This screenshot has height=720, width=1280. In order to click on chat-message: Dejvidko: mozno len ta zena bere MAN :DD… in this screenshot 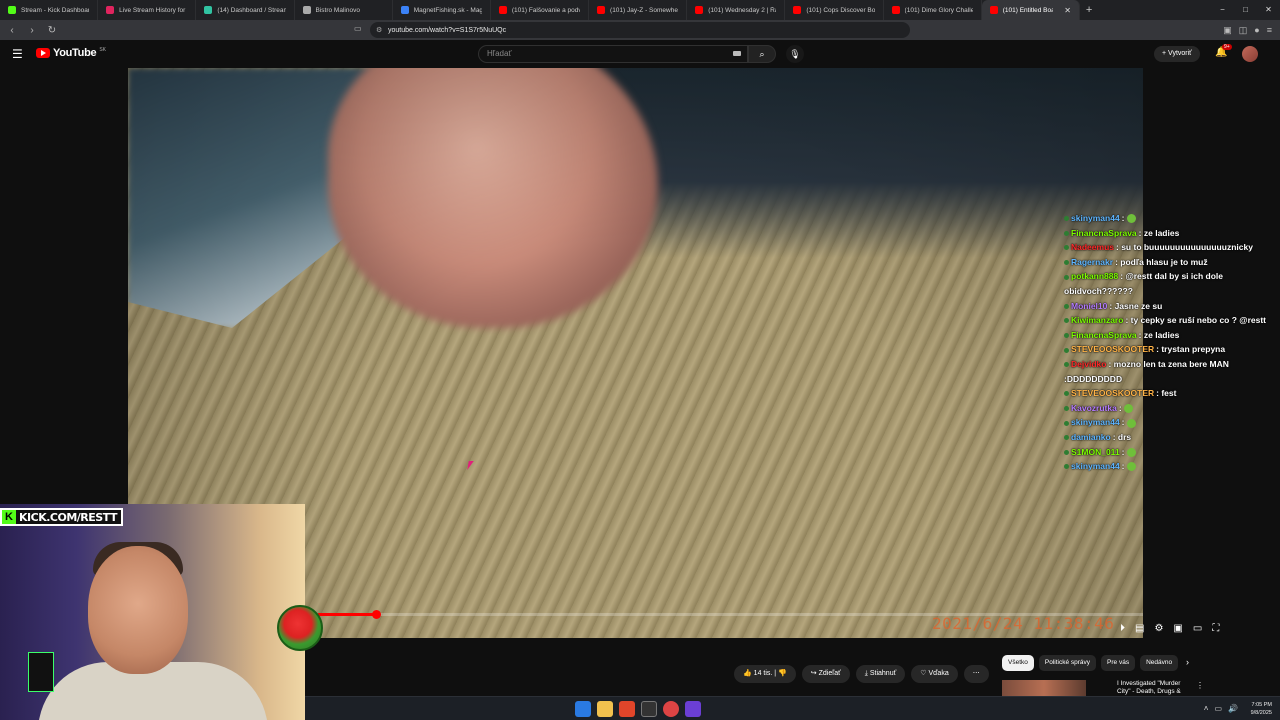, I will do `click(1171, 371)`.